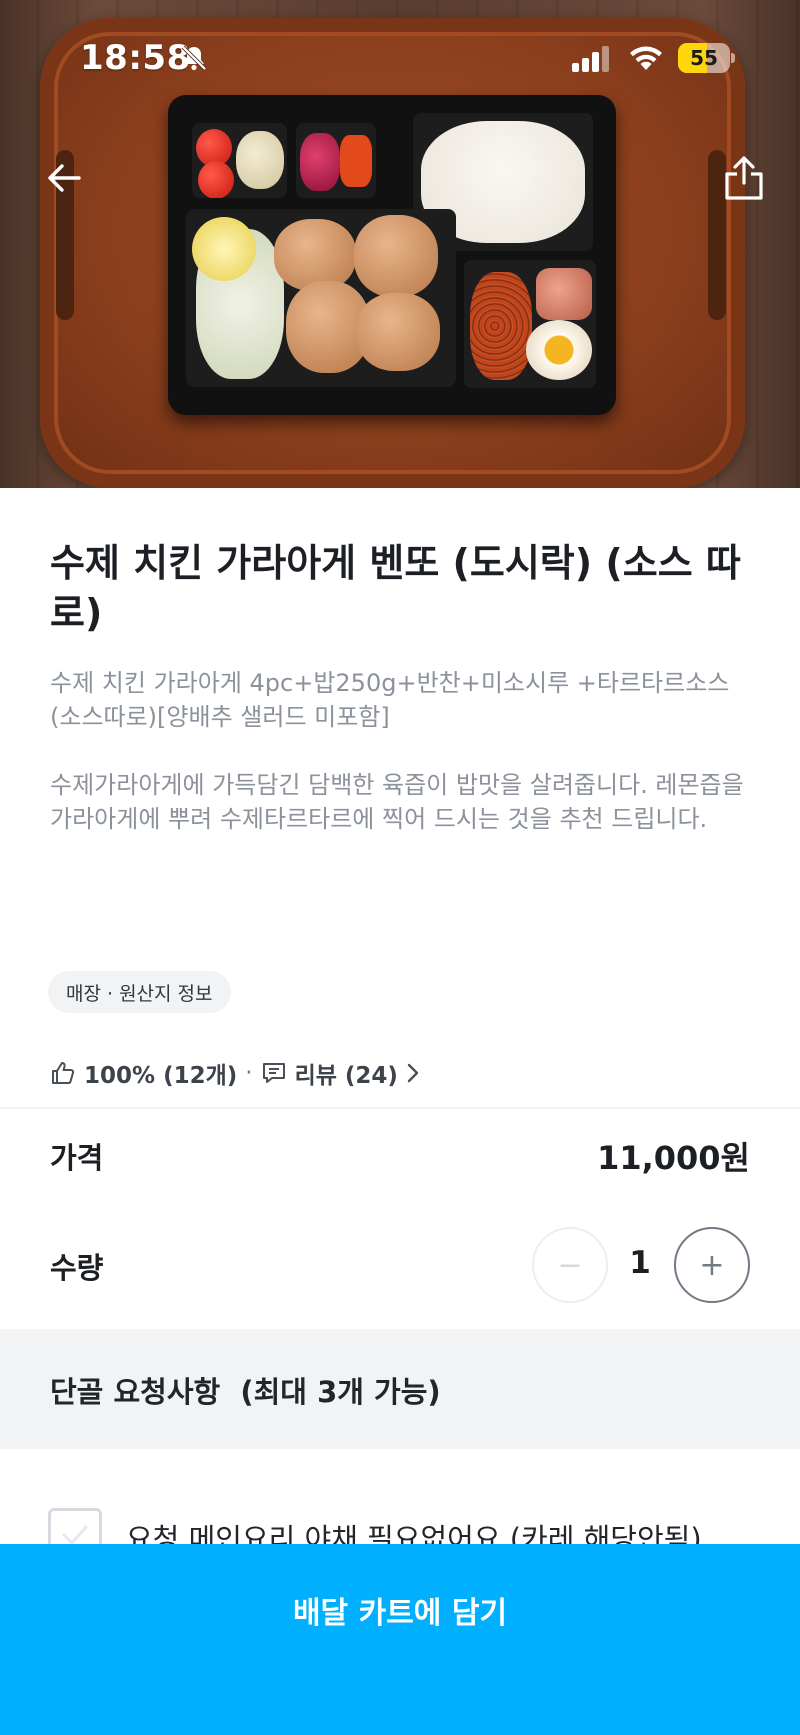  I want to click on price-value: 11,000원, so click(673, 1158).